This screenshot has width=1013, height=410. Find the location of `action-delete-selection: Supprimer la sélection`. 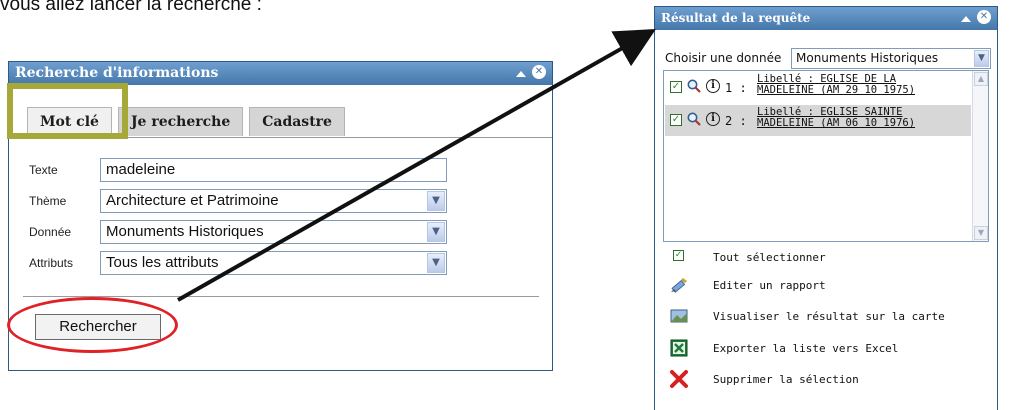

action-delete-selection: Supprimer la sélection is located at coordinates (825, 380).